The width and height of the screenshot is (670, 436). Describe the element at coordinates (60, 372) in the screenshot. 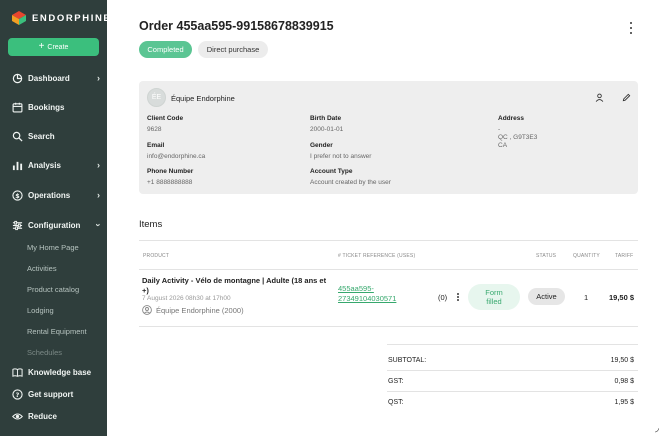

I see `nav-knowledge-base-label: Knowledge base` at that location.